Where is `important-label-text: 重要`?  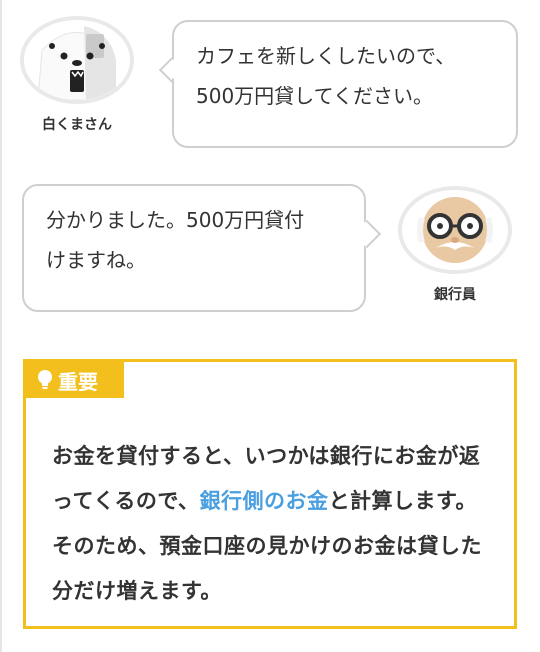
important-label-text: 重要 is located at coordinates (78, 381).